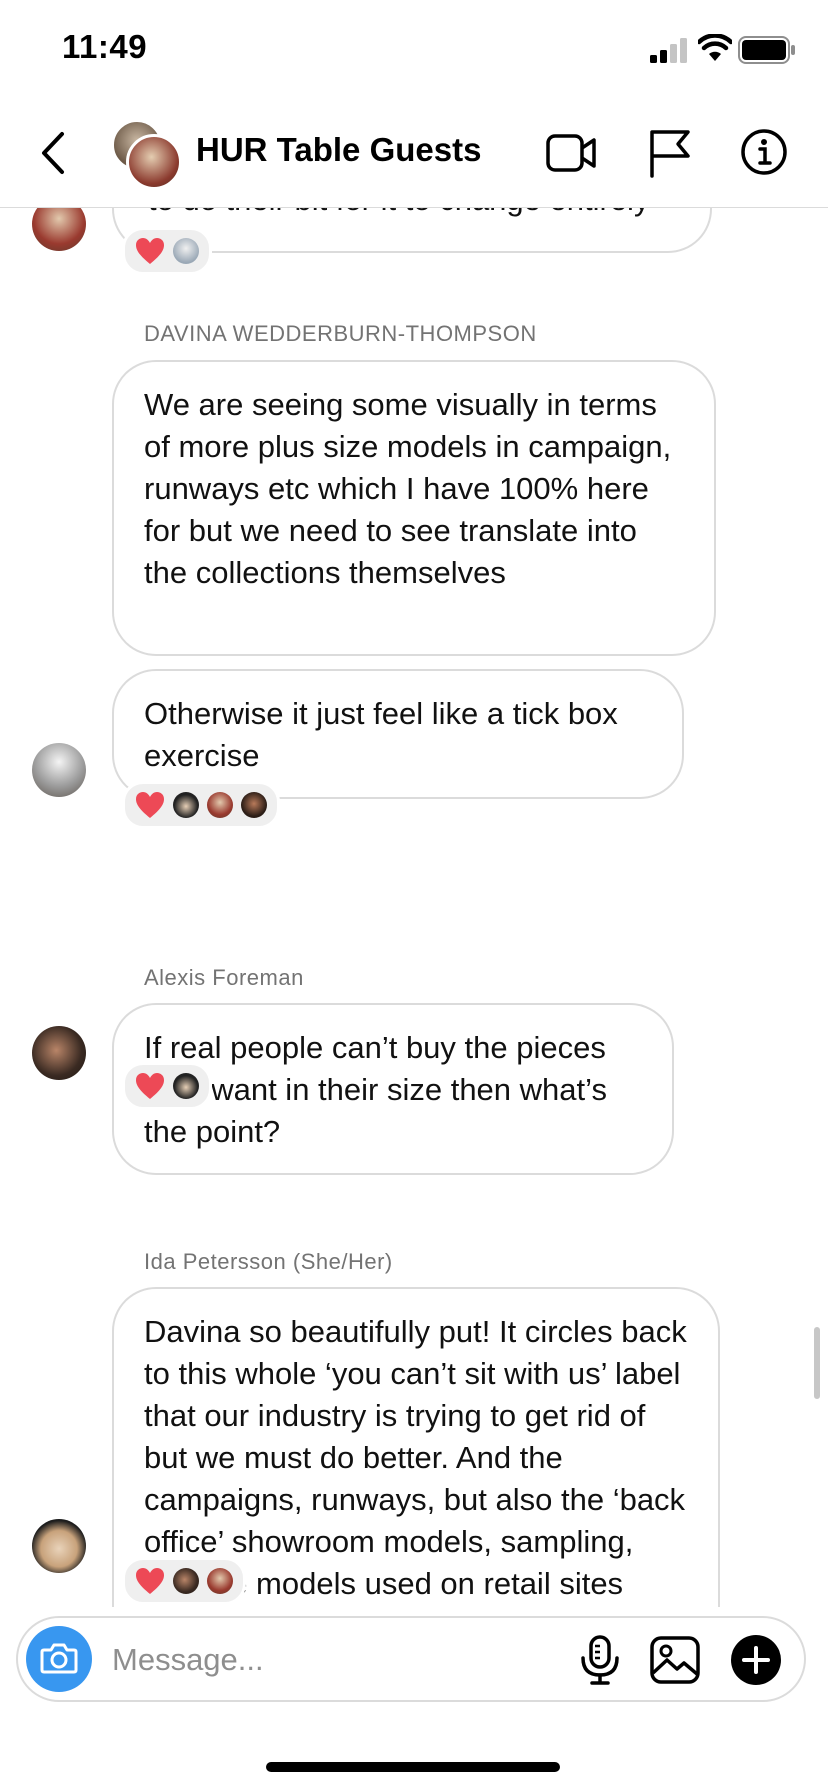  I want to click on flag-icon, so click(670, 153).